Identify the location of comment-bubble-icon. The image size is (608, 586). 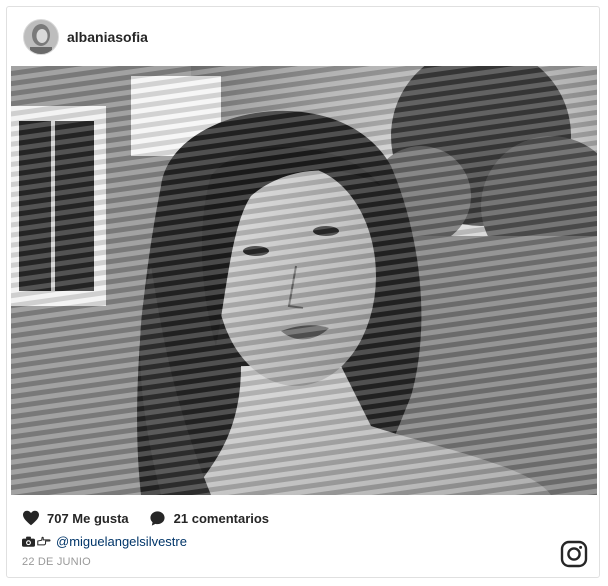
(157, 518).